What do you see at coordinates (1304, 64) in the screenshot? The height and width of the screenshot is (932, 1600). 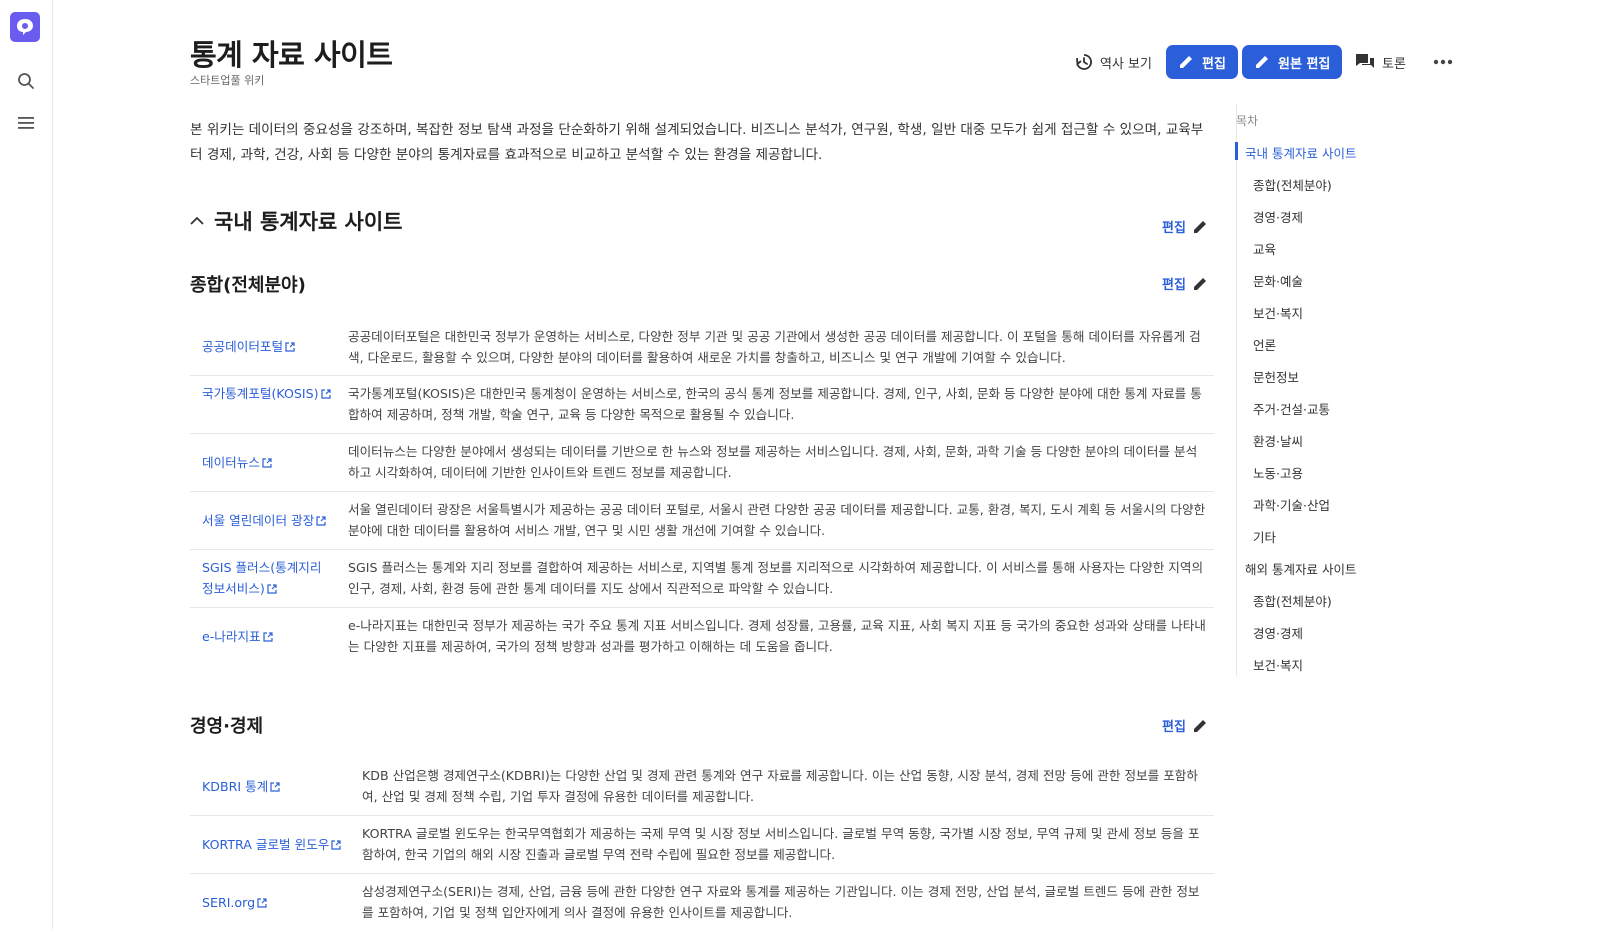 I see `source-edit-label: 원본 편집` at bounding box center [1304, 64].